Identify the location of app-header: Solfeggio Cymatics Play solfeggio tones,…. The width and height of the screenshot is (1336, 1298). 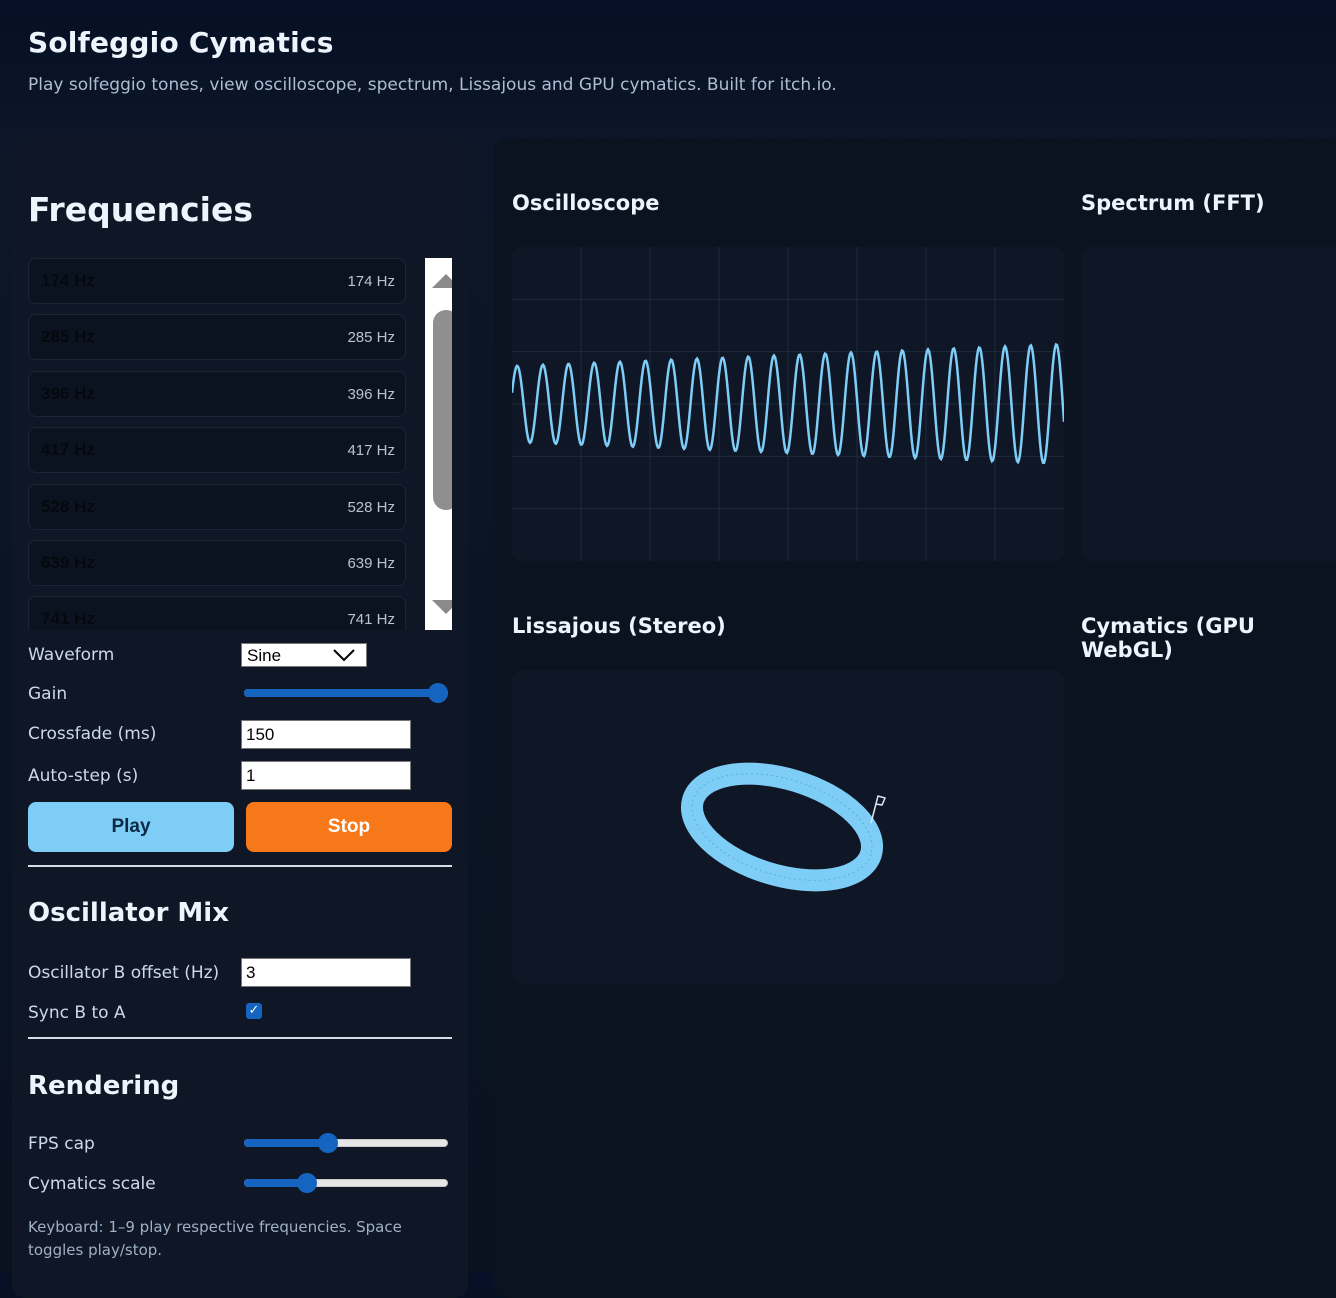
(432, 60).